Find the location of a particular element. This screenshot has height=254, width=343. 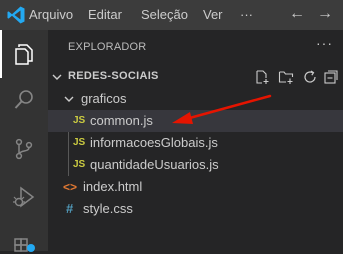

explorer-more-button: ··· is located at coordinates (324, 43).